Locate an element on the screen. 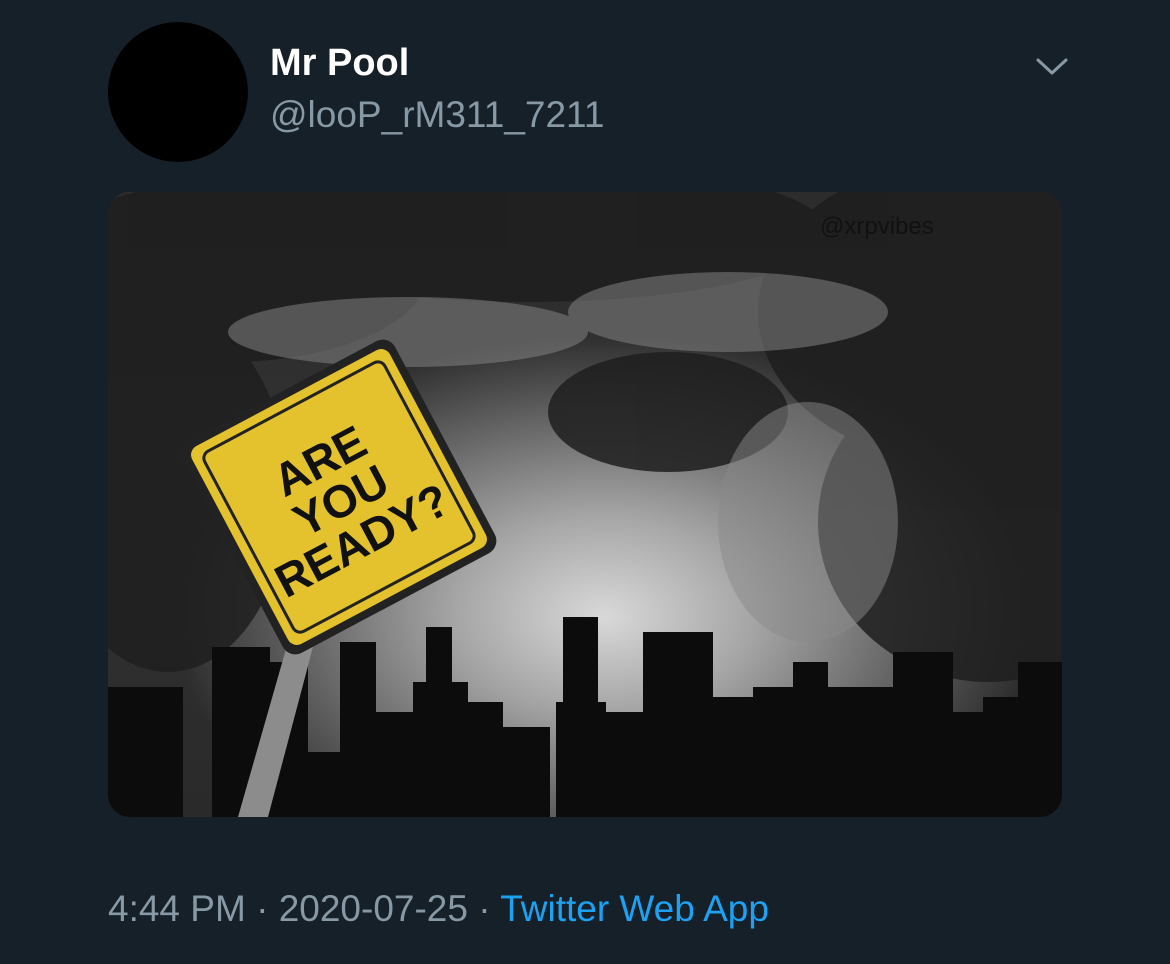  user-handle: @looP_rM311_7211 is located at coordinates (437, 115).